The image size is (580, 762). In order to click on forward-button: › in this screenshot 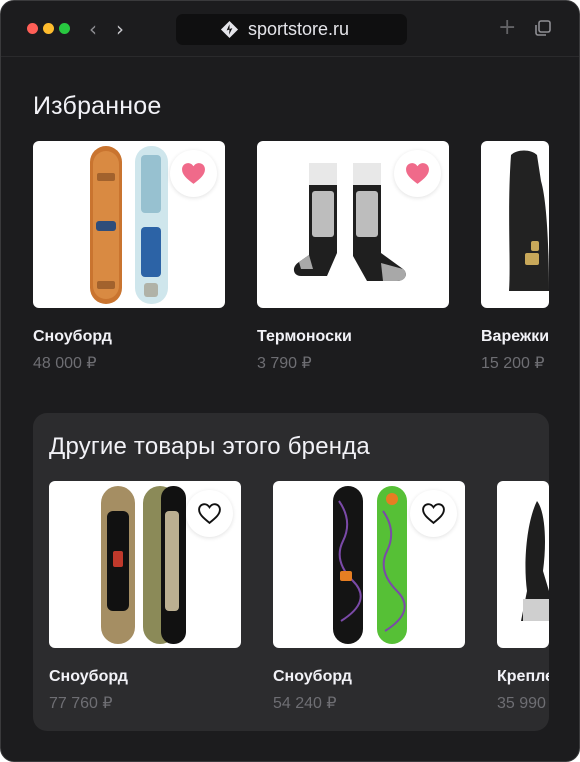, I will do `click(120, 29)`.